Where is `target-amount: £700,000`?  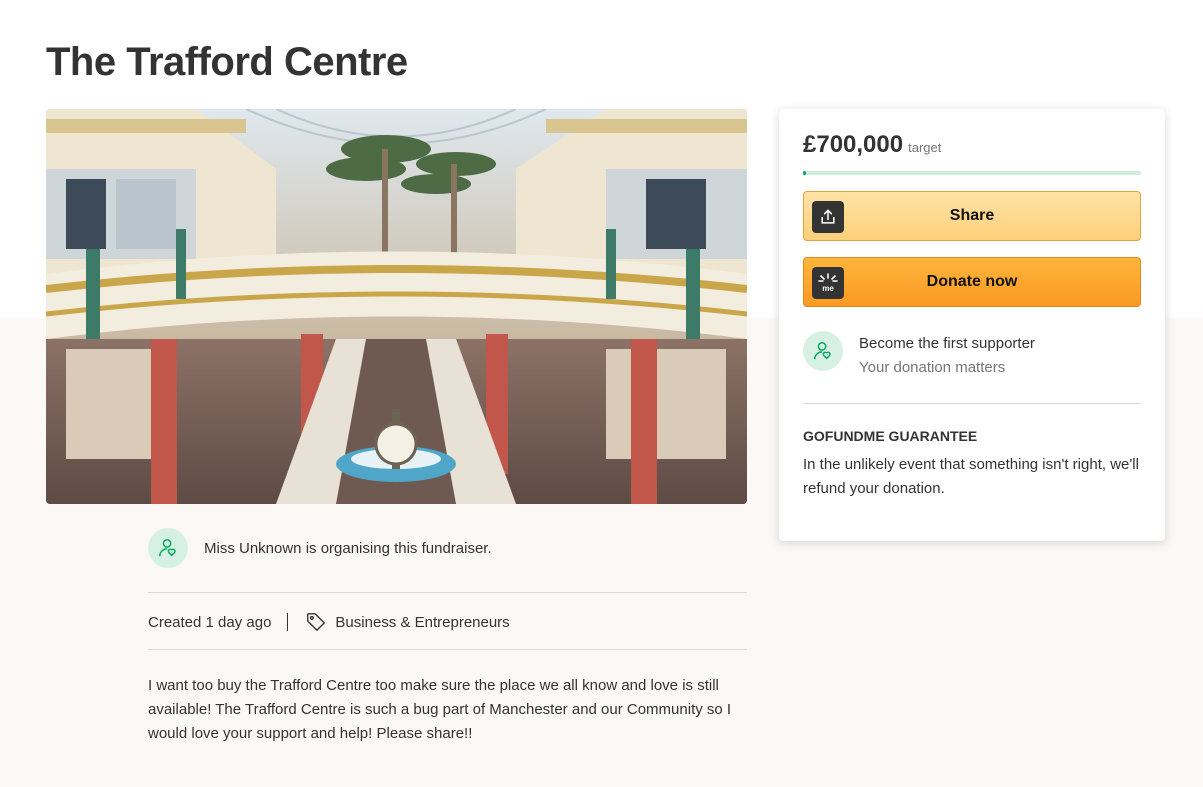
target-amount: £700,000 is located at coordinates (853, 144).